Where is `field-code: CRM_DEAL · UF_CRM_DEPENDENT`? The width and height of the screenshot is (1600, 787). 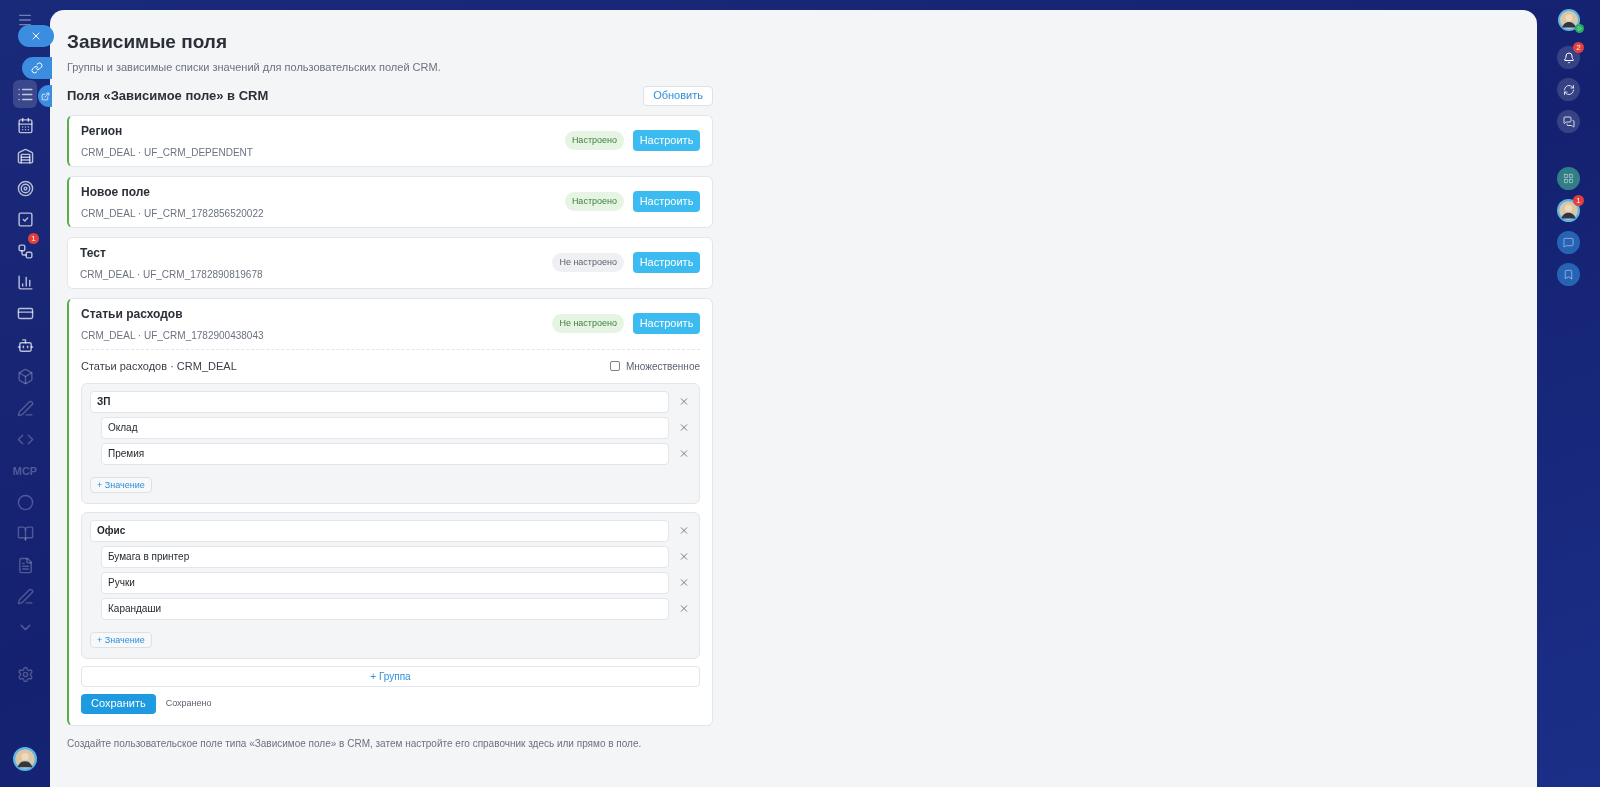
field-code: CRM_DEAL · UF_CRM_DEPENDENT is located at coordinates (167, 152).